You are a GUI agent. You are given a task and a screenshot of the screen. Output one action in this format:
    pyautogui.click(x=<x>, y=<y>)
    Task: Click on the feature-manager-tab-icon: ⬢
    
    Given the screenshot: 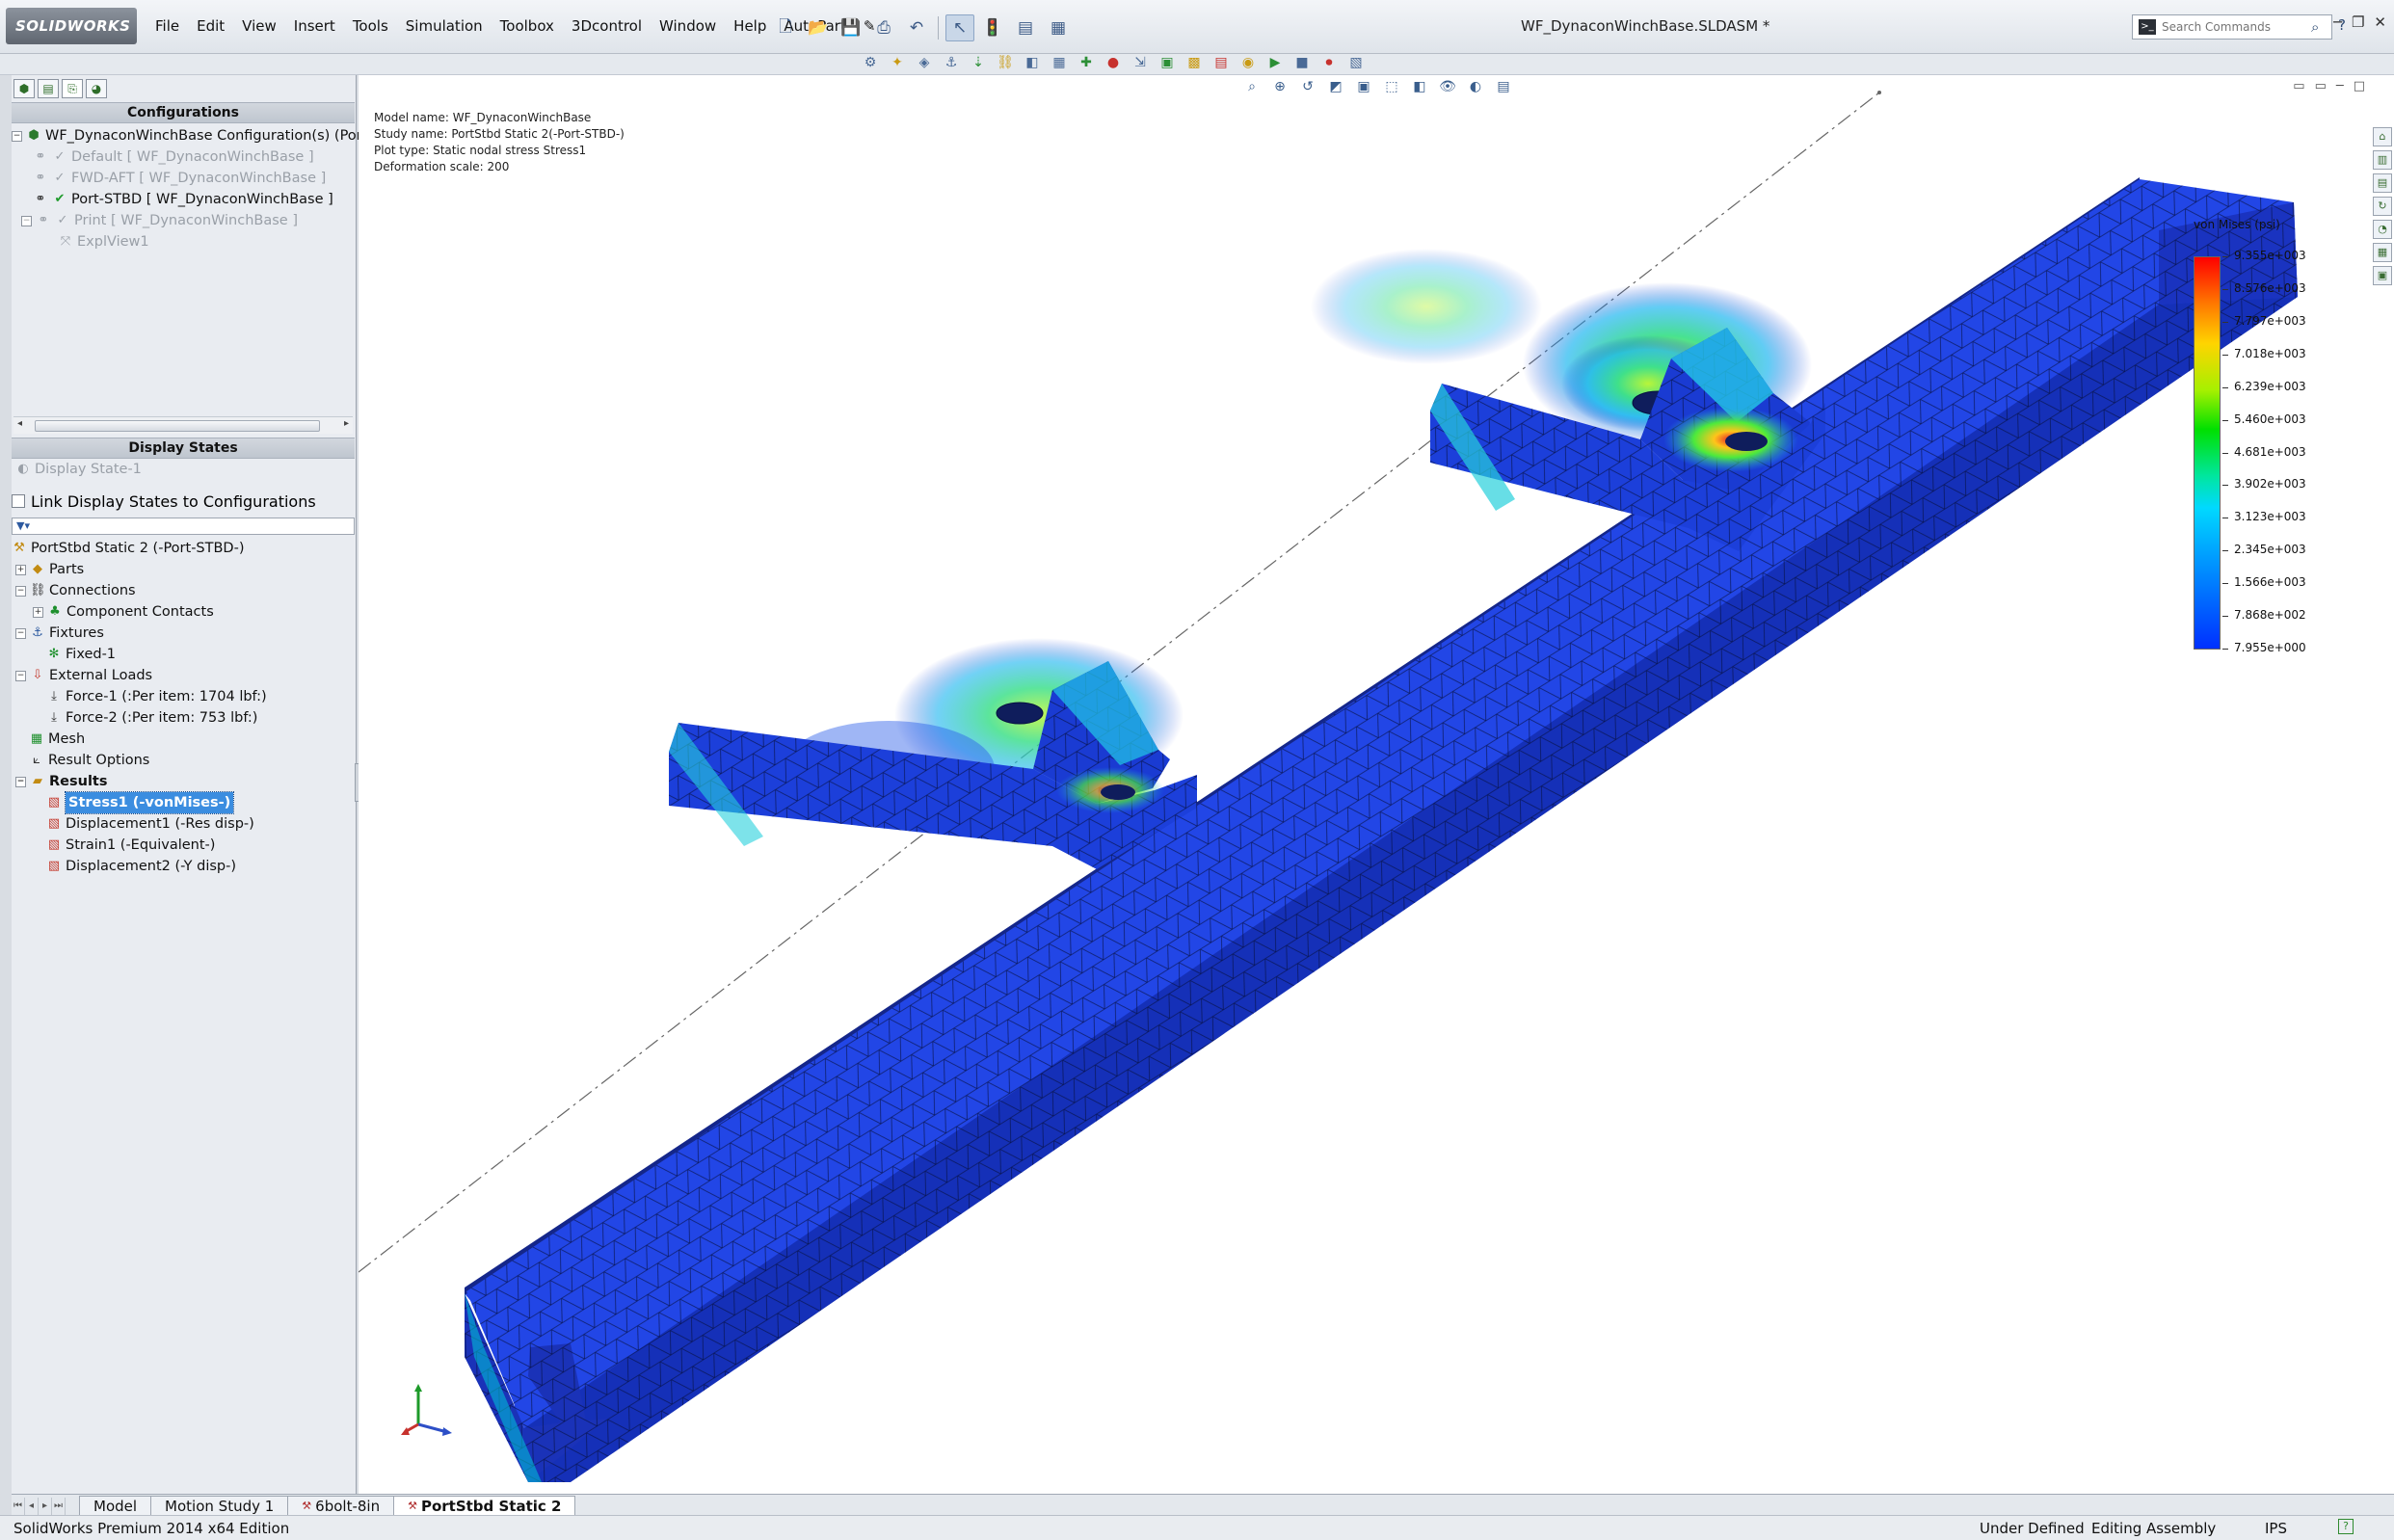 What is the action you would take?
    pyautogui.click(x=24, y=88)
    